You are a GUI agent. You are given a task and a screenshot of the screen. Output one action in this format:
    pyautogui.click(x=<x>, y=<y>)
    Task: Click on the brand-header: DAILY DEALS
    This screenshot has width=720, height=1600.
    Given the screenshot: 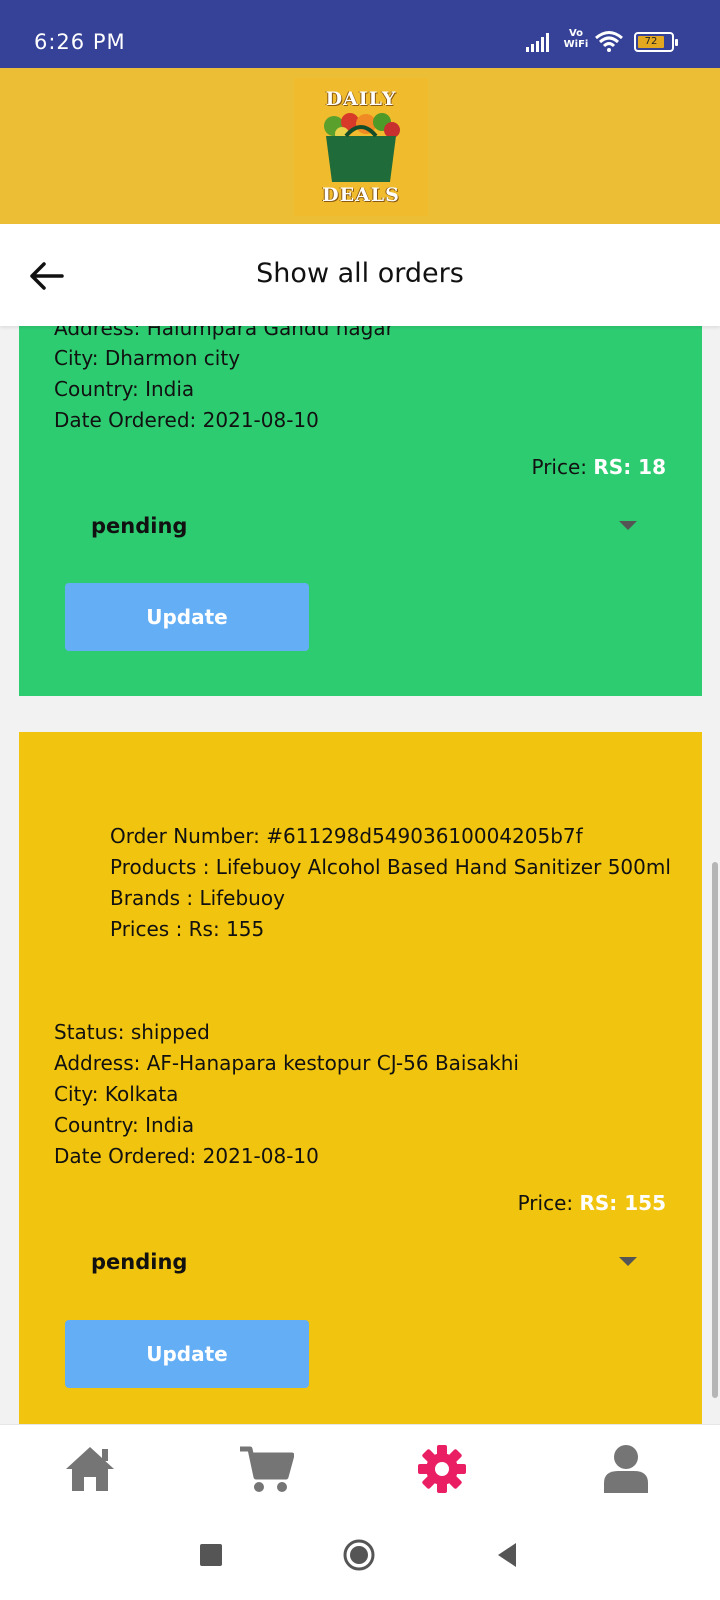 What is the action you would take?
    pyautogui.click(x=360, y=146)
    